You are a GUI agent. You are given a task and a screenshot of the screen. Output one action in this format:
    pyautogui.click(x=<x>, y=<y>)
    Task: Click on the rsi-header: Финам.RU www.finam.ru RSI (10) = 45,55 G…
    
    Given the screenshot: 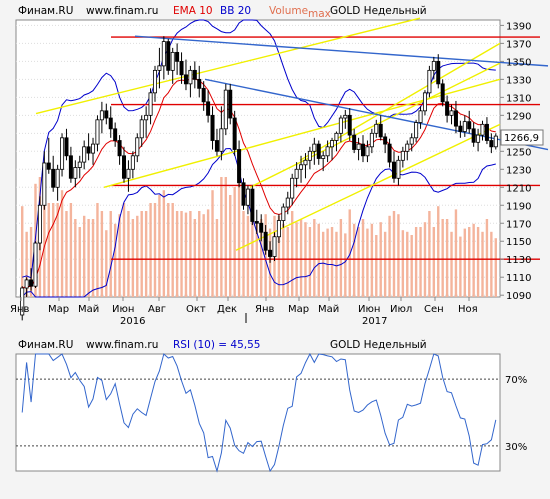 What is the action you would take?
    pyautogui.click(x=222, y=345)
    